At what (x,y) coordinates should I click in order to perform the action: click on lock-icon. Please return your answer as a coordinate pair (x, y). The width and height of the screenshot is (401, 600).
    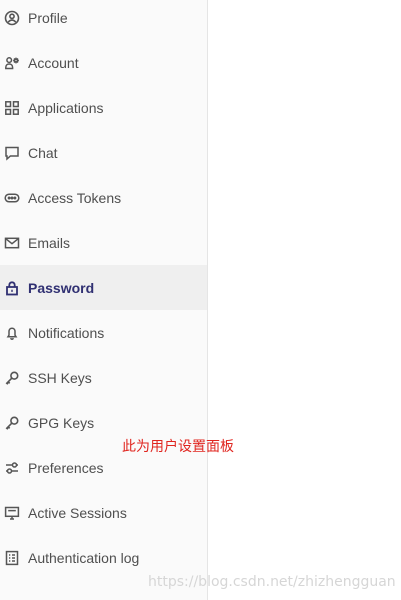
    Looking at the image, I should click on (12, 288).